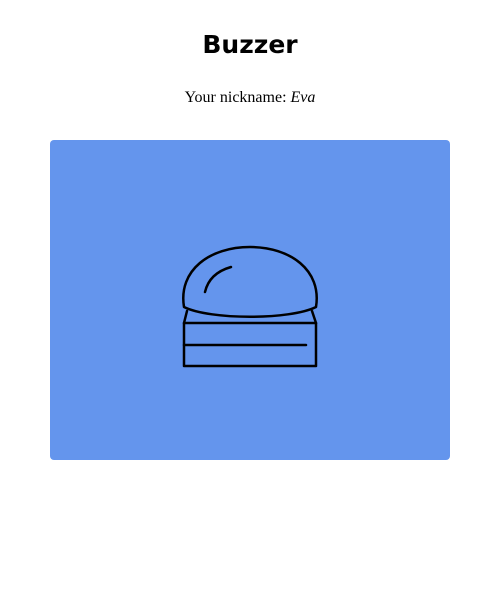  What do you see at coordinates (250, 281) in the screenshot?
I see `buzzer-dome` at bounding box center [250, 281].